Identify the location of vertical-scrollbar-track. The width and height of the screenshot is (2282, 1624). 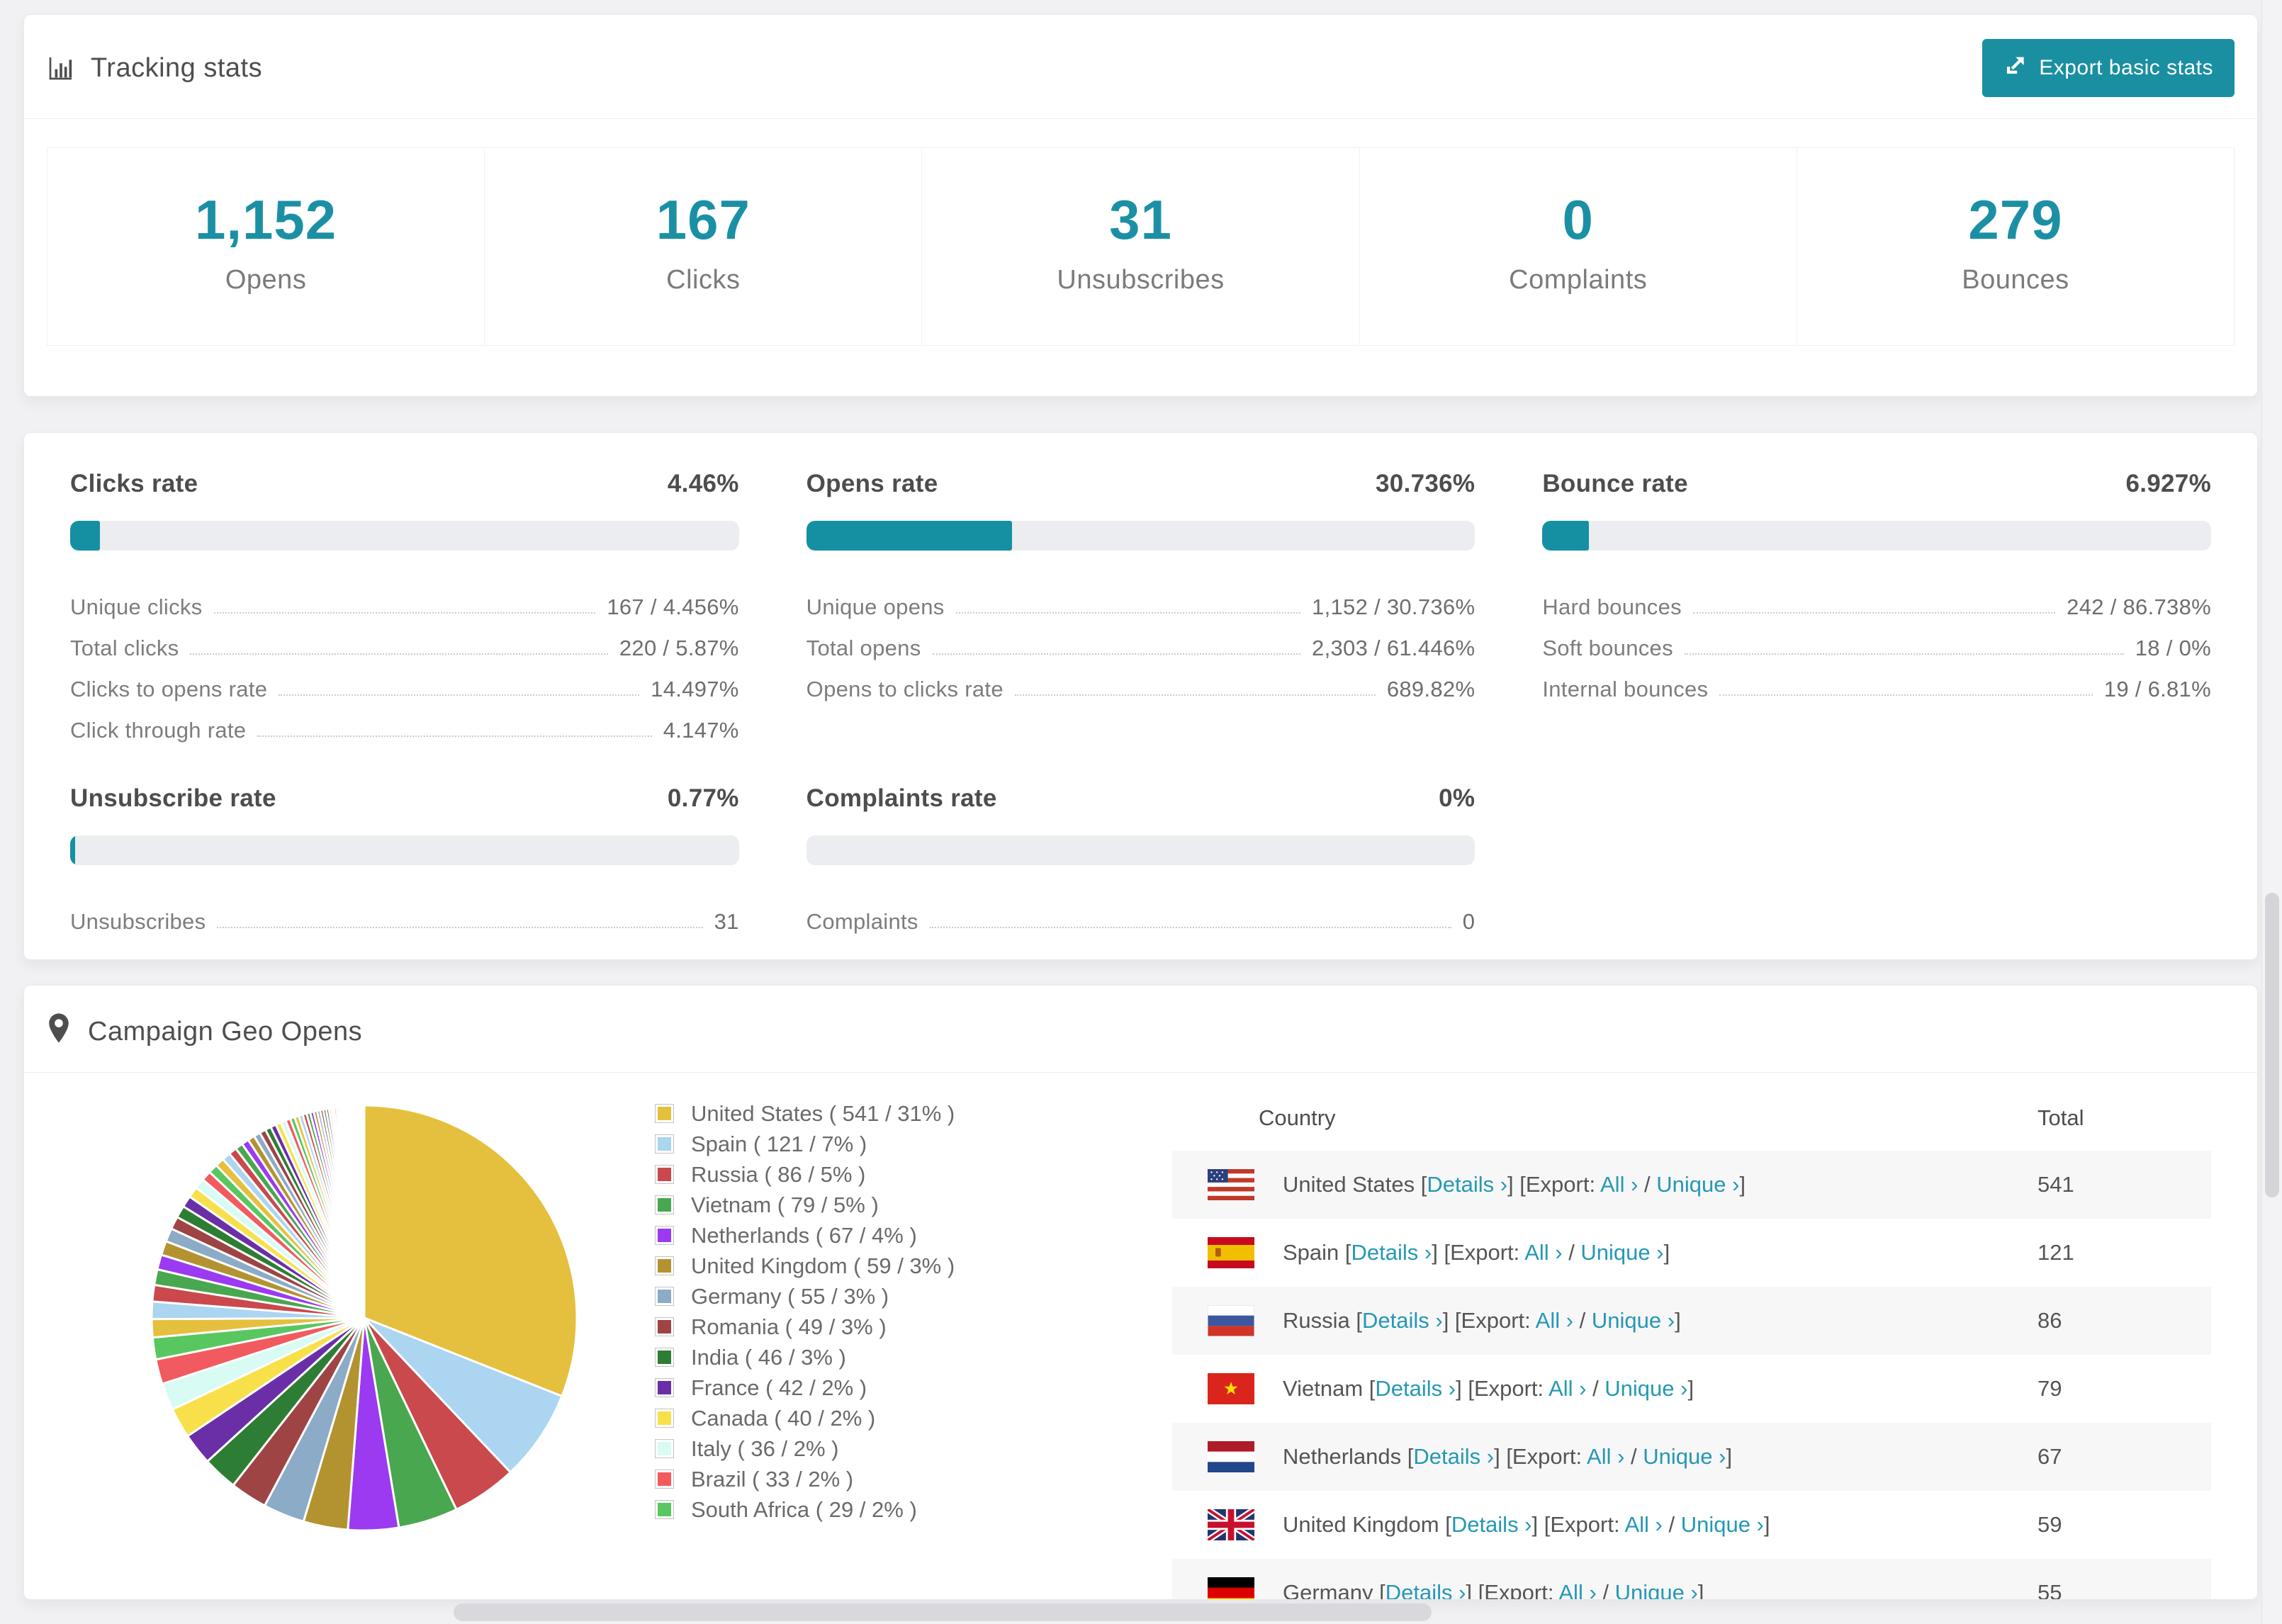
(2272, 812).